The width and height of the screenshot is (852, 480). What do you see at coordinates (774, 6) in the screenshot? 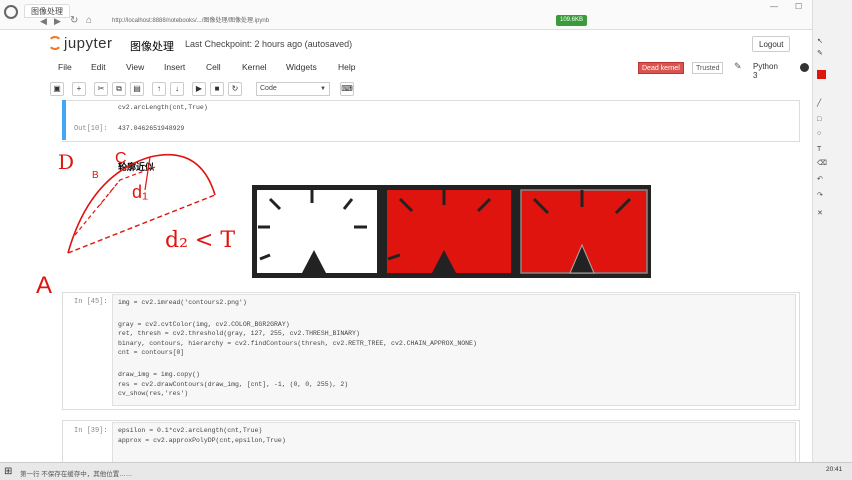
I see `window-minimize-icon: —` at bounding box center [774, 6].